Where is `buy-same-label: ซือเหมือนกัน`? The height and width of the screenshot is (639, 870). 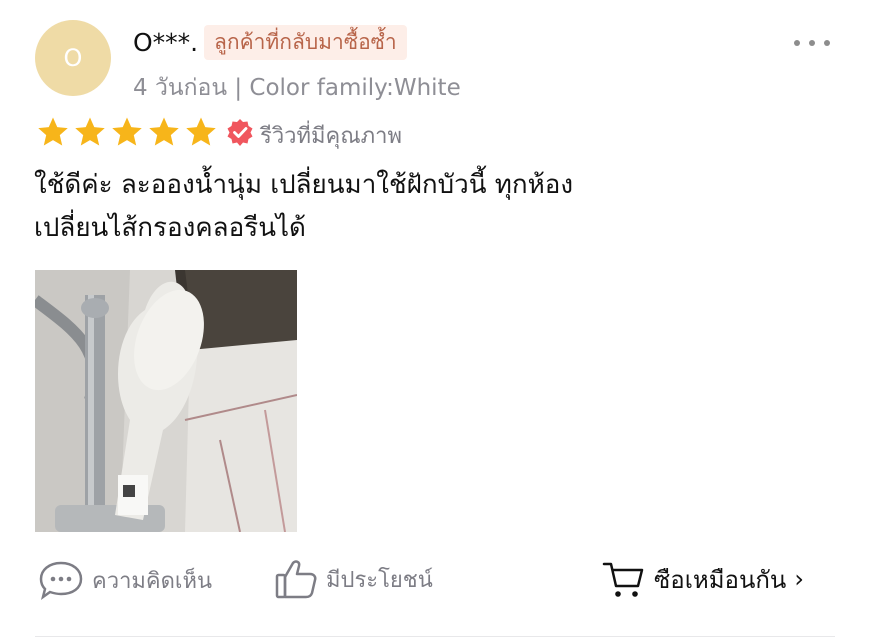
buy-same-label: ซือเหมือนกัน is located at coordinates (720, 579).